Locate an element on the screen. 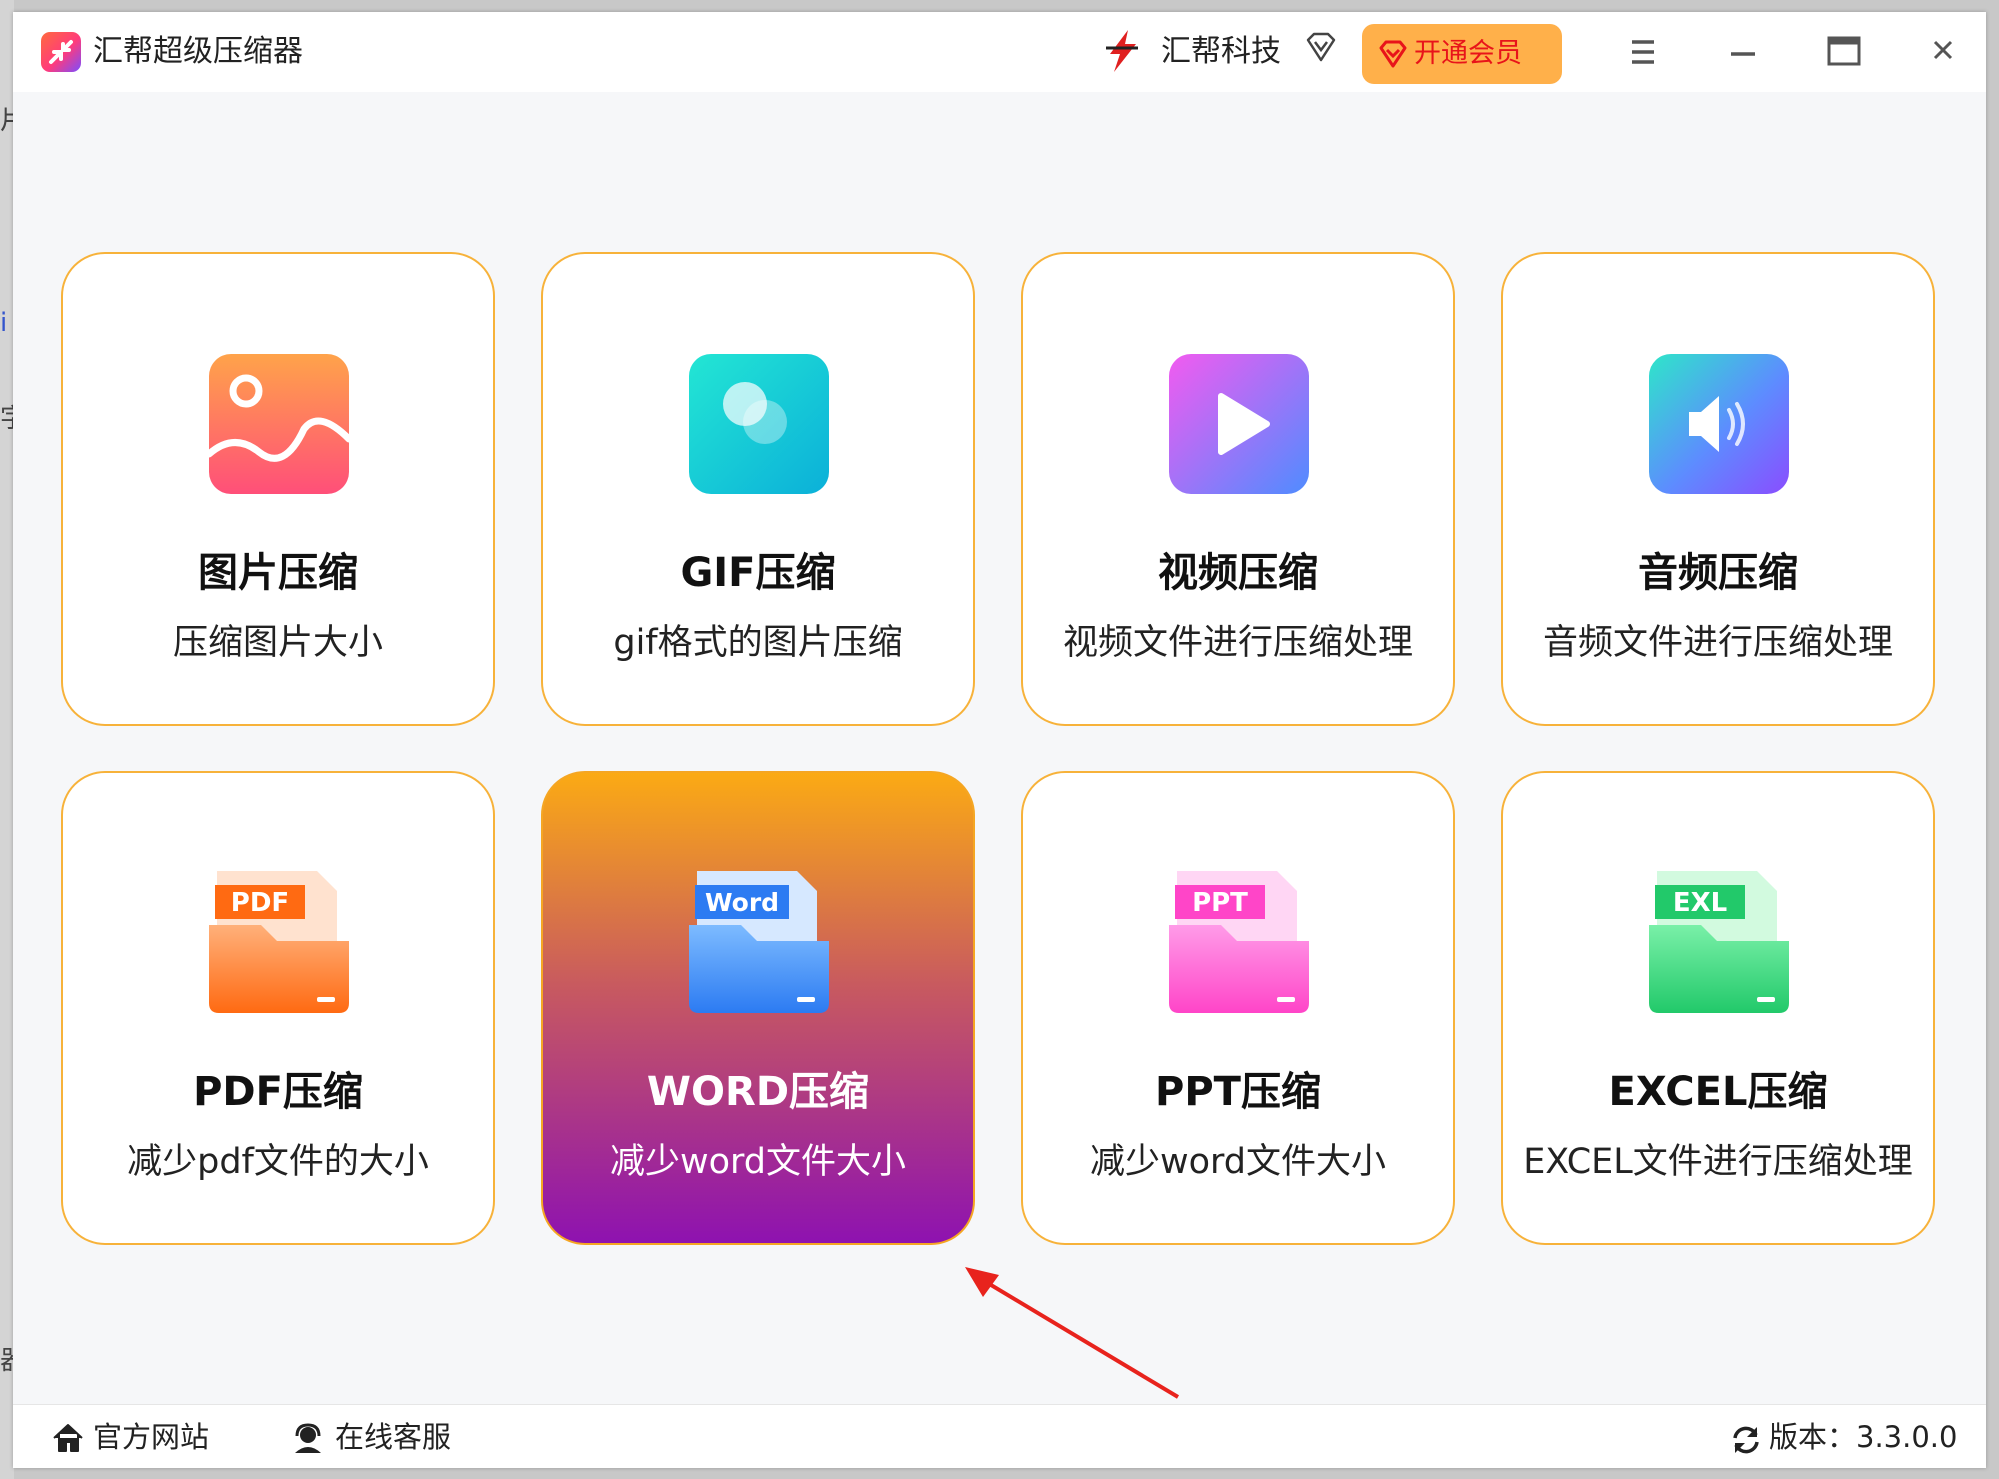  pdf-badge-text: PDF is located at coordinates (260, 903).